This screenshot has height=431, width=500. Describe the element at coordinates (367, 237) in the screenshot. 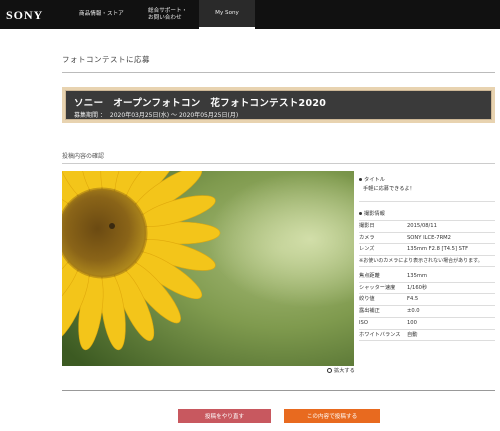

I see `info-key: カメラ` at that location.